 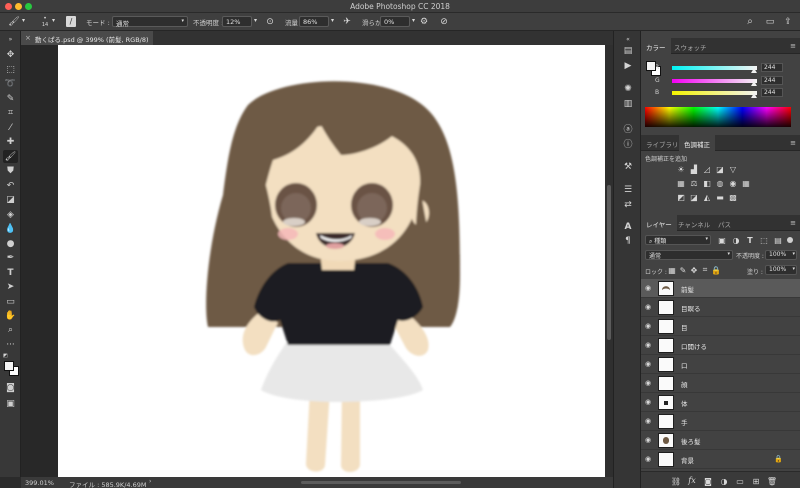 I want to click on levels-icon: ▟, so click(x=694, y=169).